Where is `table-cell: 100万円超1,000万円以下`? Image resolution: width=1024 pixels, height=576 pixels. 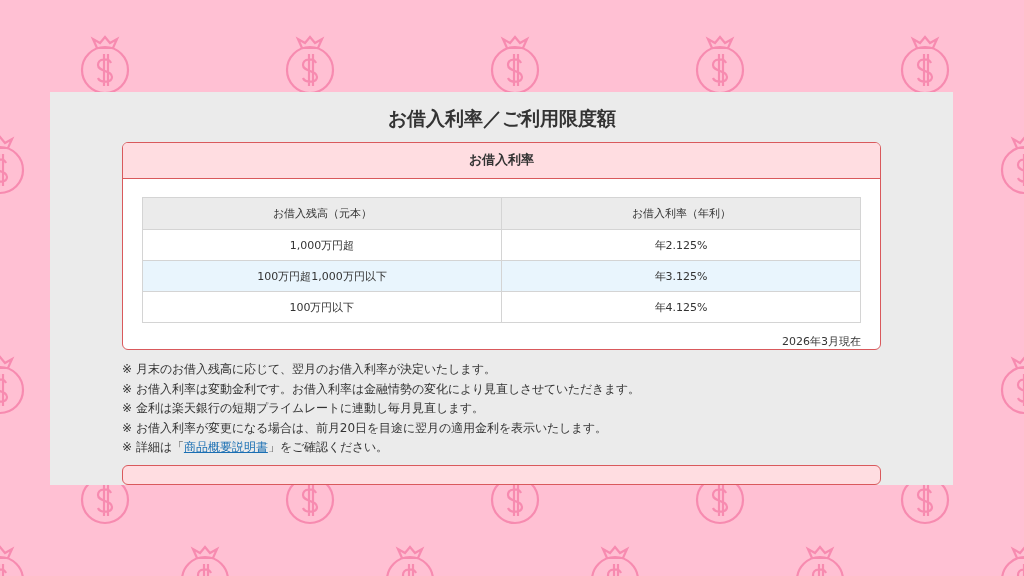
table-cell: 100万円超1,000万円以下 is located at coordinates (322, 276).